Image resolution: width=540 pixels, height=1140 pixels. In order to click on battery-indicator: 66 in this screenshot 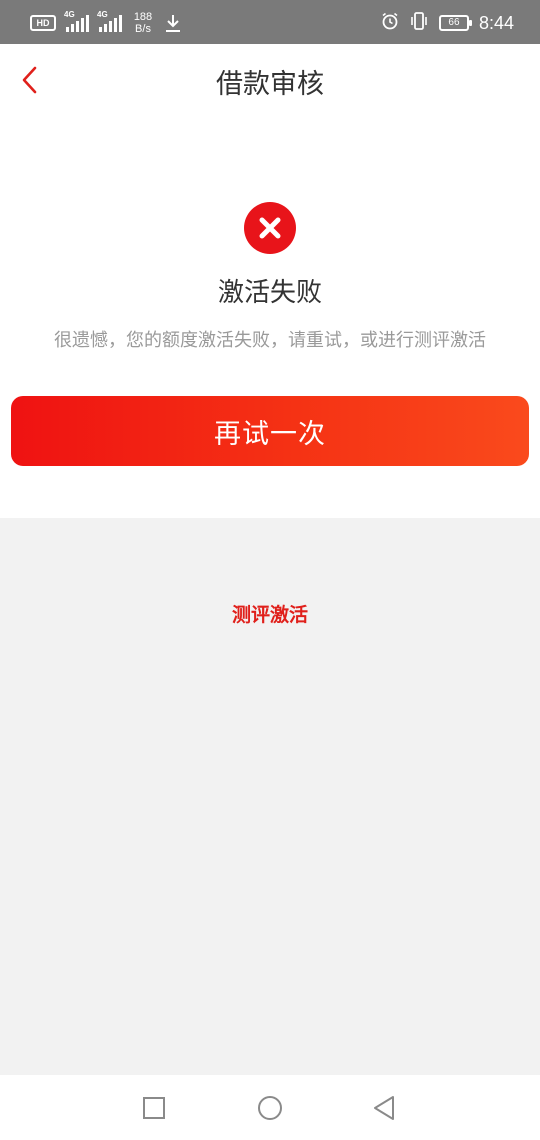, I will do `click(455, 23)`.